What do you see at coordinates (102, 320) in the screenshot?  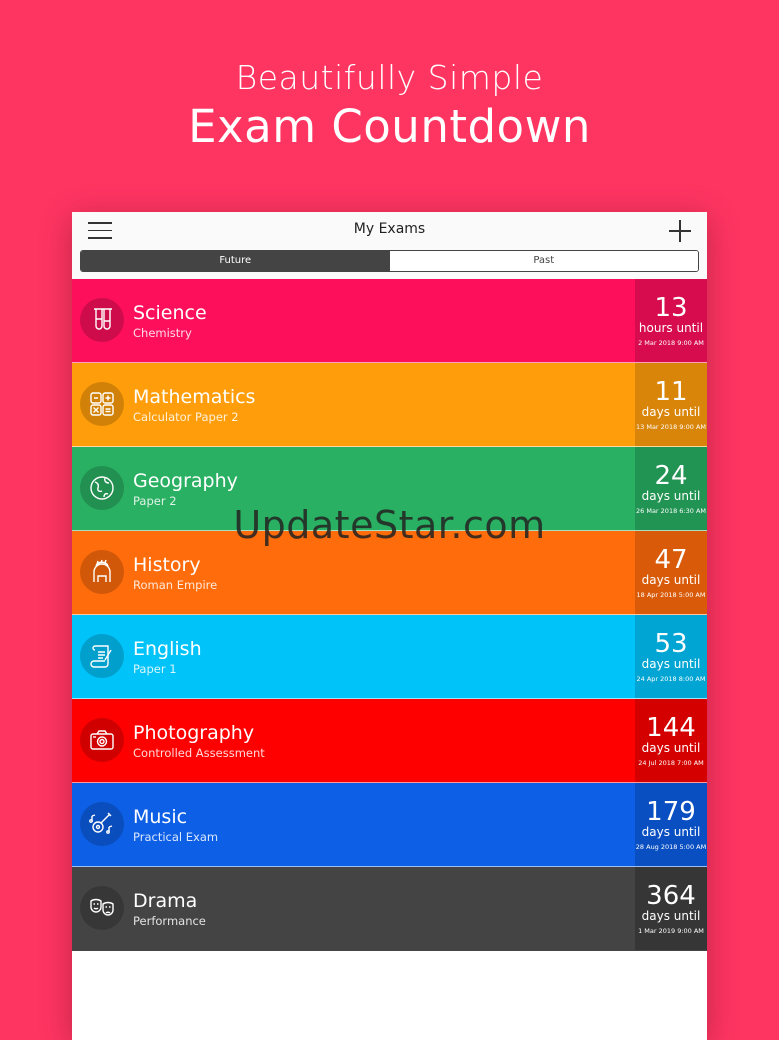 I see `test-tubes-icon` at bounding box center [102, 320].